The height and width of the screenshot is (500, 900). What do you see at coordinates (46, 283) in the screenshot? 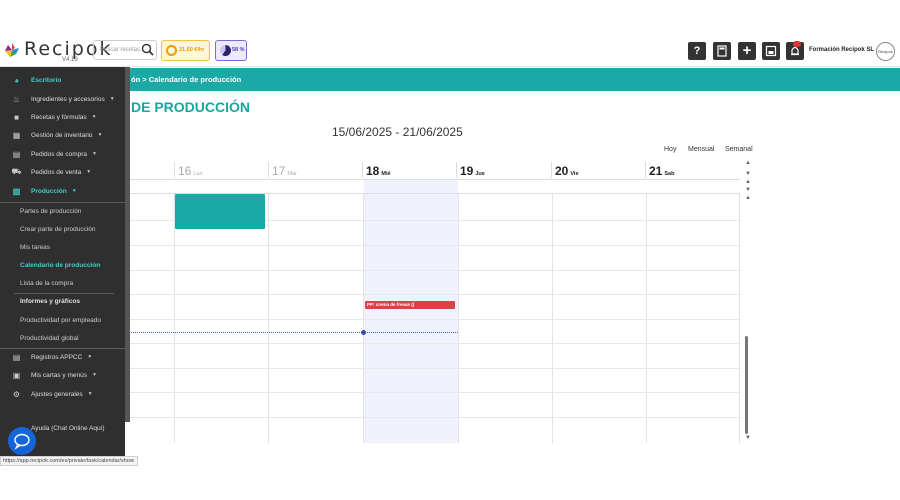
I see `sidebar-subitem-shopping-list: Lista de la compra` at bounding box center [46, 283].